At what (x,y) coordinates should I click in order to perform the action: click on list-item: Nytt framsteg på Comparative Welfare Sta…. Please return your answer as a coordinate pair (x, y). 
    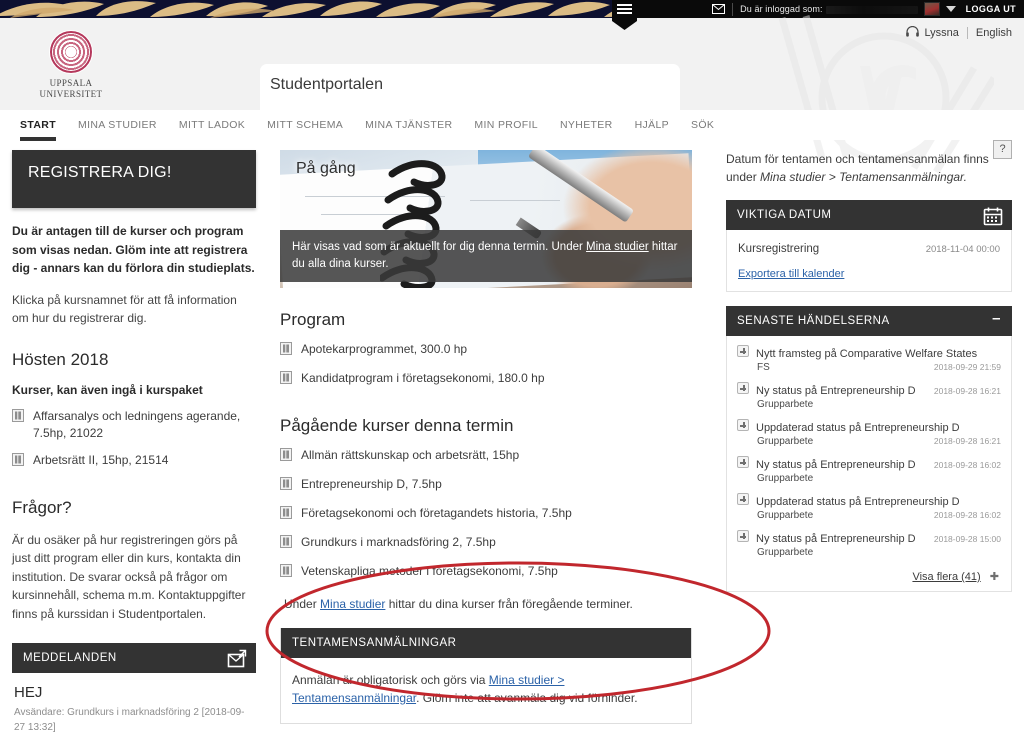
    Looking at the image, I should click on (869, 358).